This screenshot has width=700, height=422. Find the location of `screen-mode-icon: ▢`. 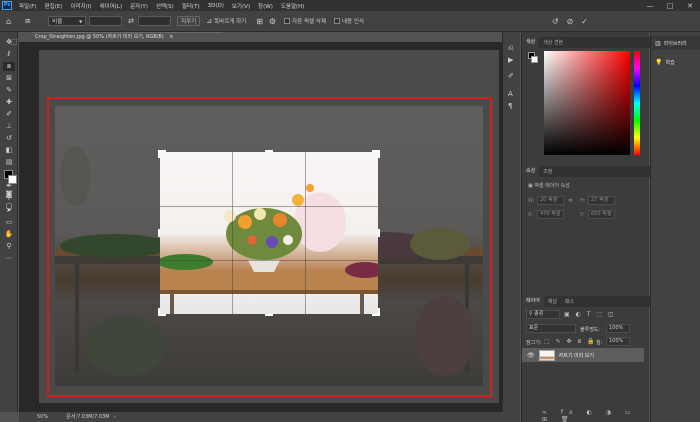

screen-mode-icon: ▢ is located at coordinates (9, 206).